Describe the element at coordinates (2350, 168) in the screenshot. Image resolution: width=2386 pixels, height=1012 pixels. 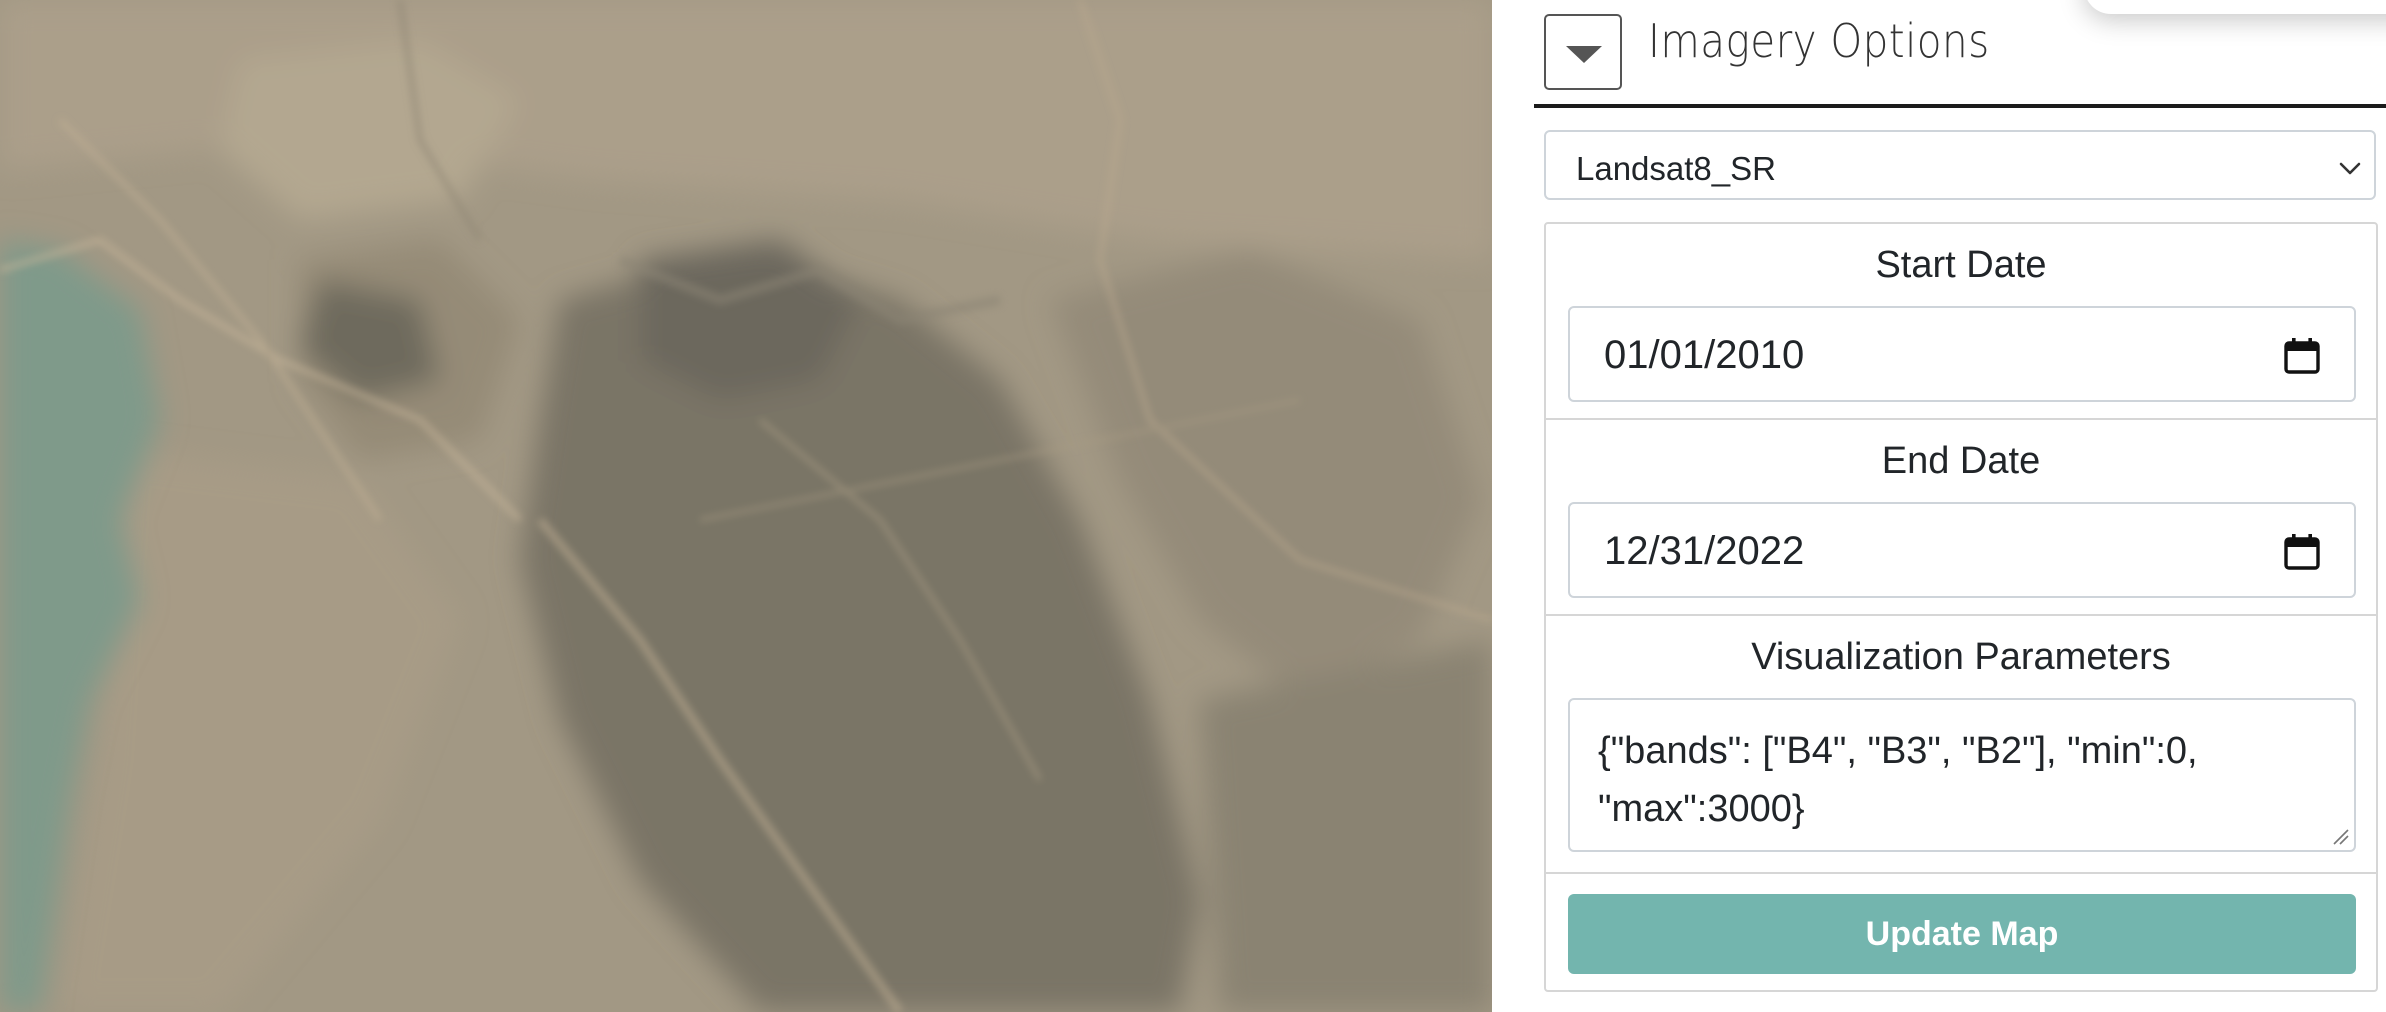
I see `chevron-down-icon` at that location.